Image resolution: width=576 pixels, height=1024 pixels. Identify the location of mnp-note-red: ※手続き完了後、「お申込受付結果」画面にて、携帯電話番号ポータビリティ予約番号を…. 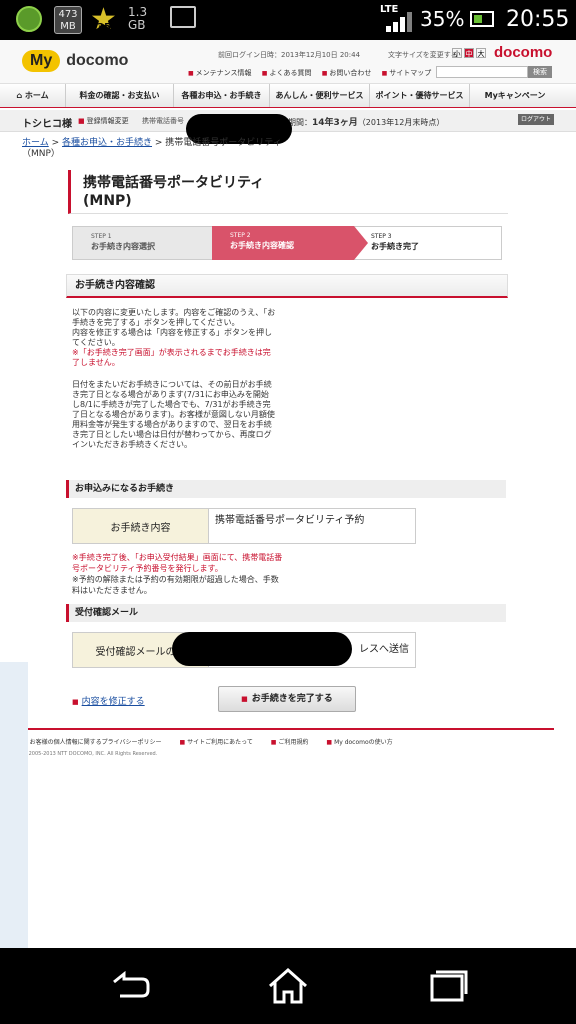
(177, 563).